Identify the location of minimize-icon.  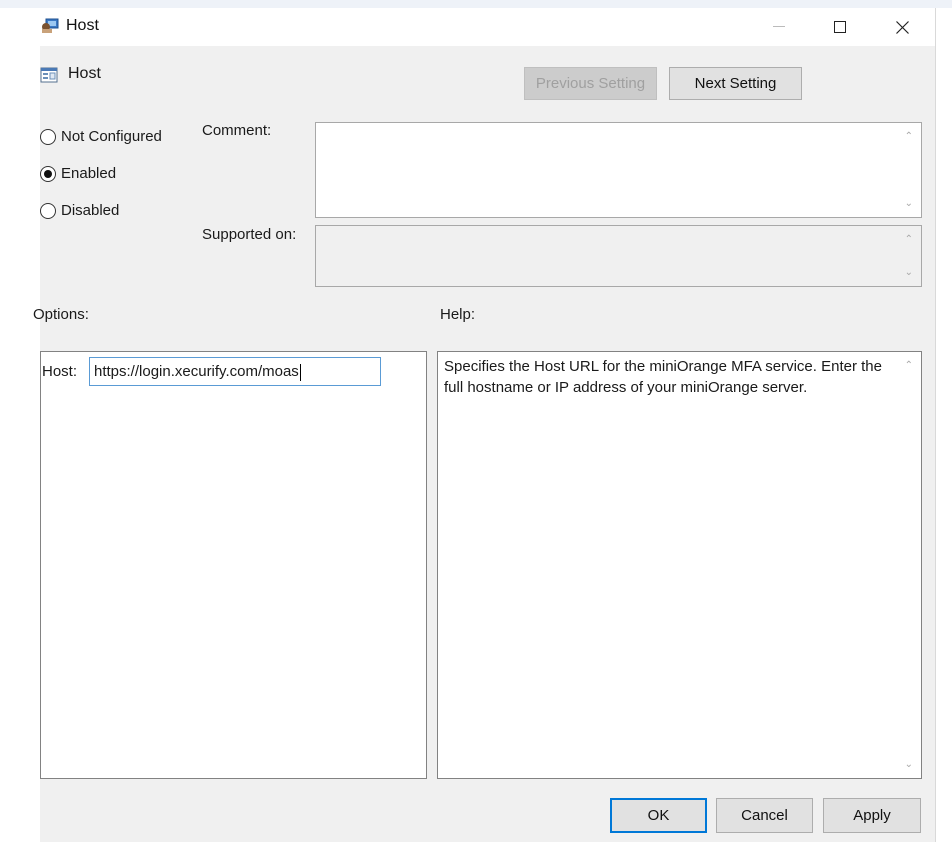
(779, 26).